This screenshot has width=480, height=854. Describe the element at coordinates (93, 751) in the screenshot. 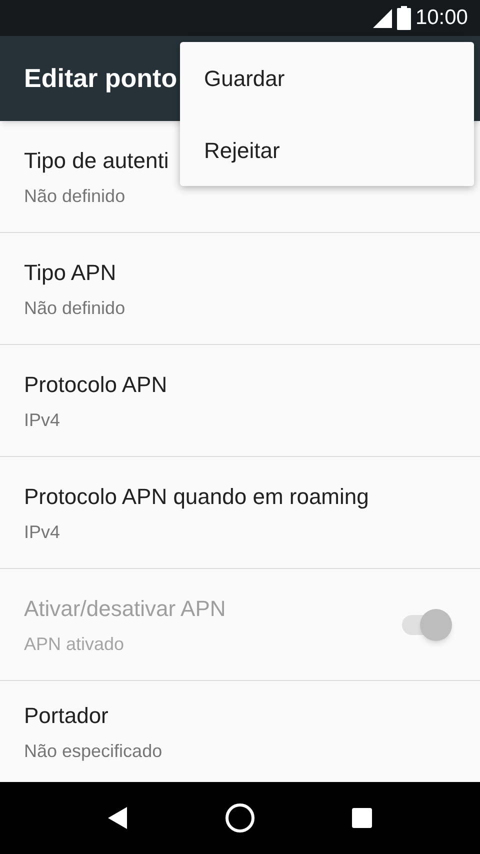

I see `setting-summary: Não especificado` at that location.